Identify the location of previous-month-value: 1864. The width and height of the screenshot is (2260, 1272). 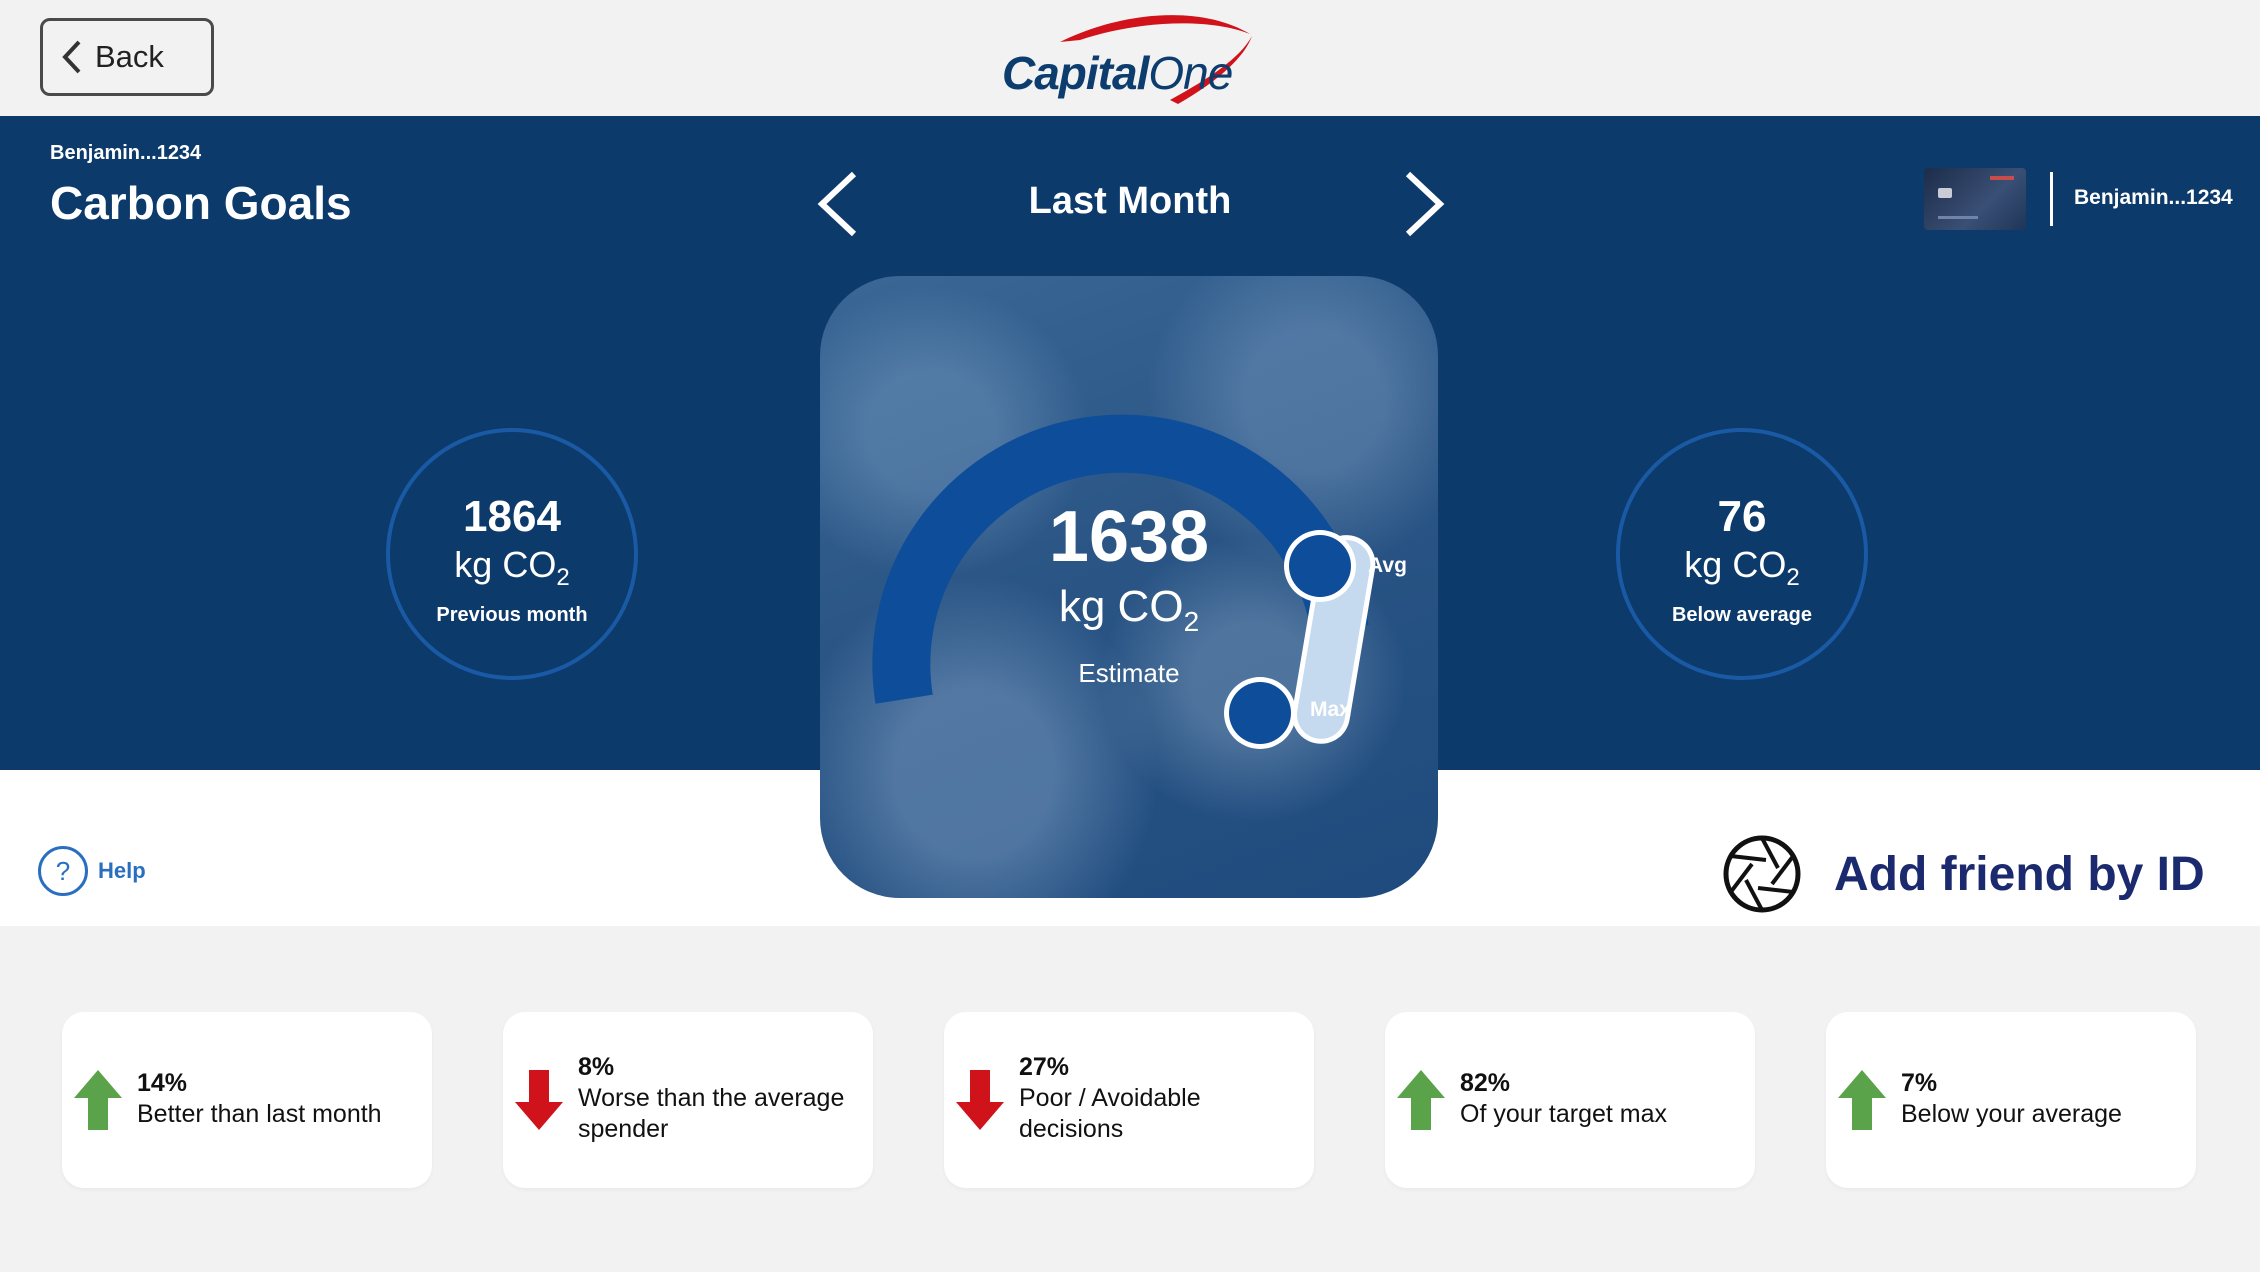
(512, 516).